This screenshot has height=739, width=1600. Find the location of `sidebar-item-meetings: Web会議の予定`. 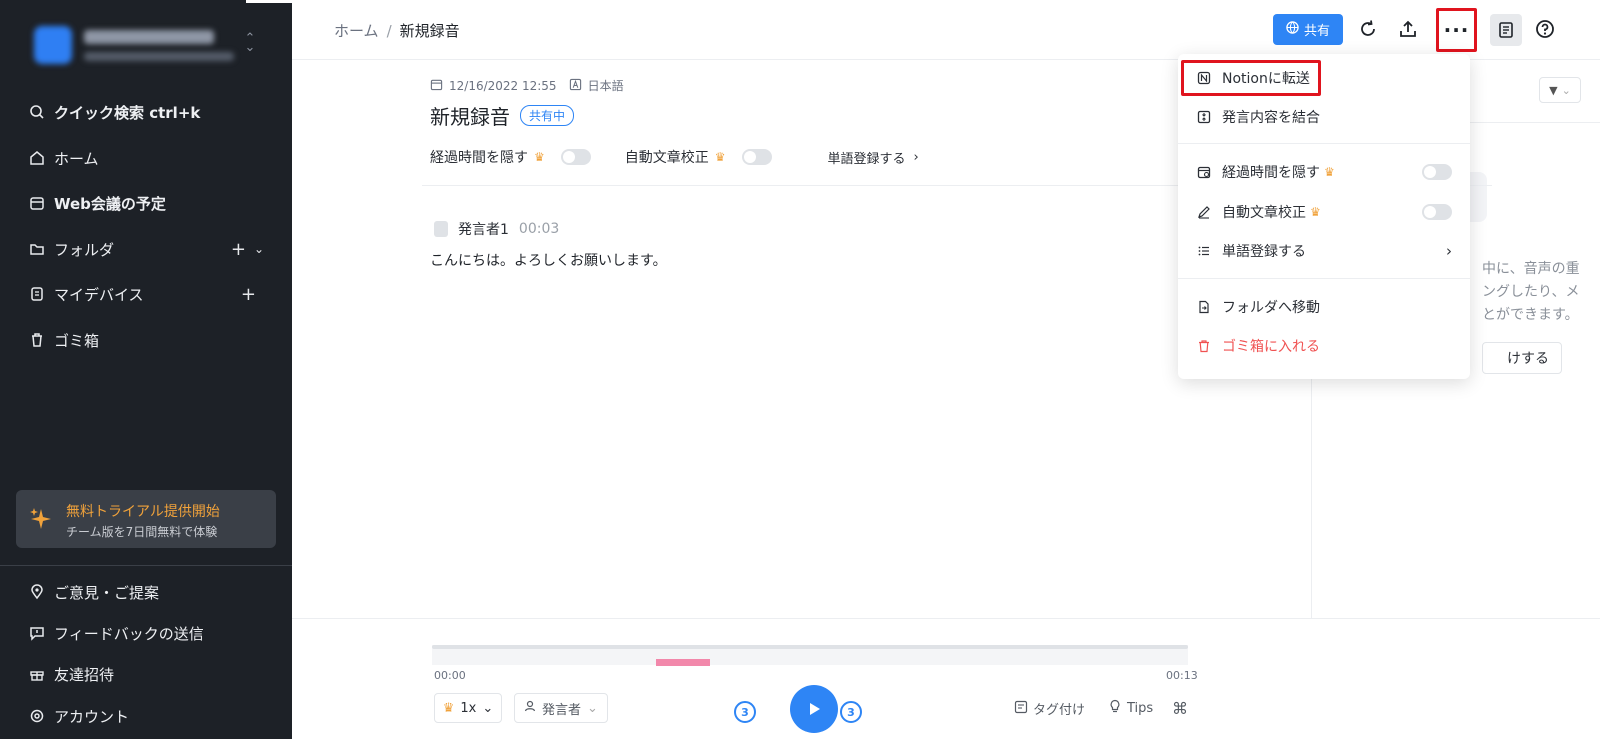

sidebar-item-meetings: Web会議の予定 is located at coordinates (146, 203).